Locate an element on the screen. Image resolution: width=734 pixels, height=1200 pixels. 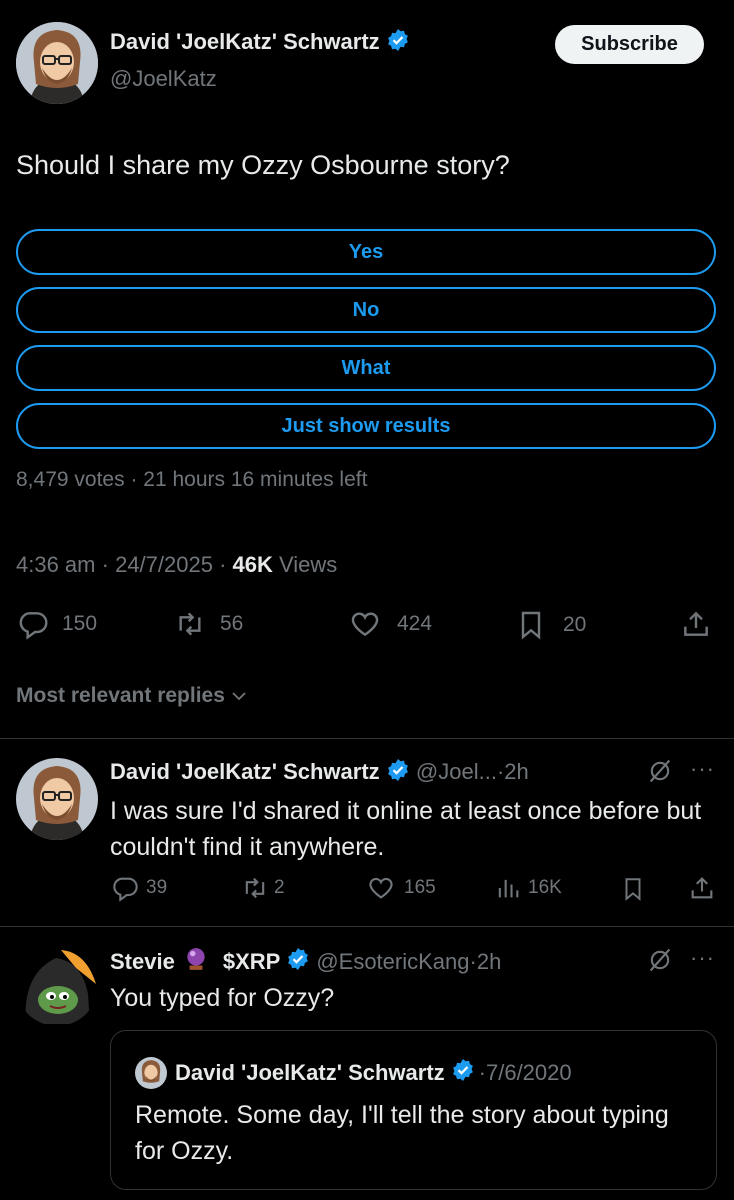
crystal-ball-icon is located at coordinates (196, 962).